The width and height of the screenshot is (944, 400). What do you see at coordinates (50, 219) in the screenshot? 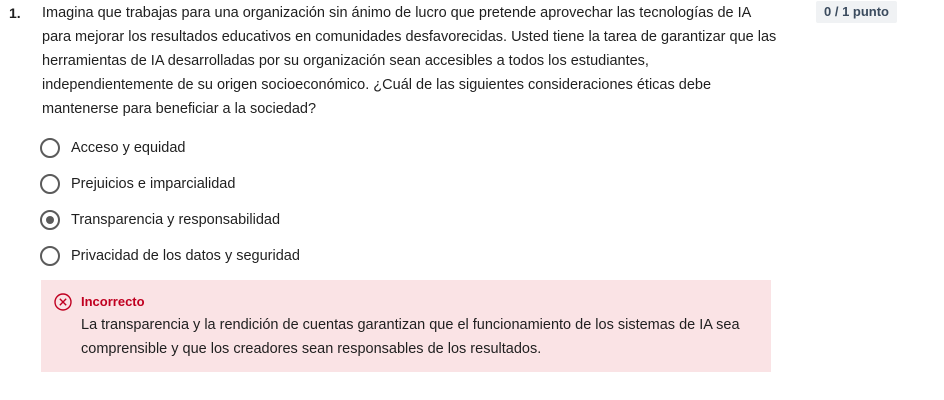
I see `radio-button-selected` at bounding box center [50, 219].